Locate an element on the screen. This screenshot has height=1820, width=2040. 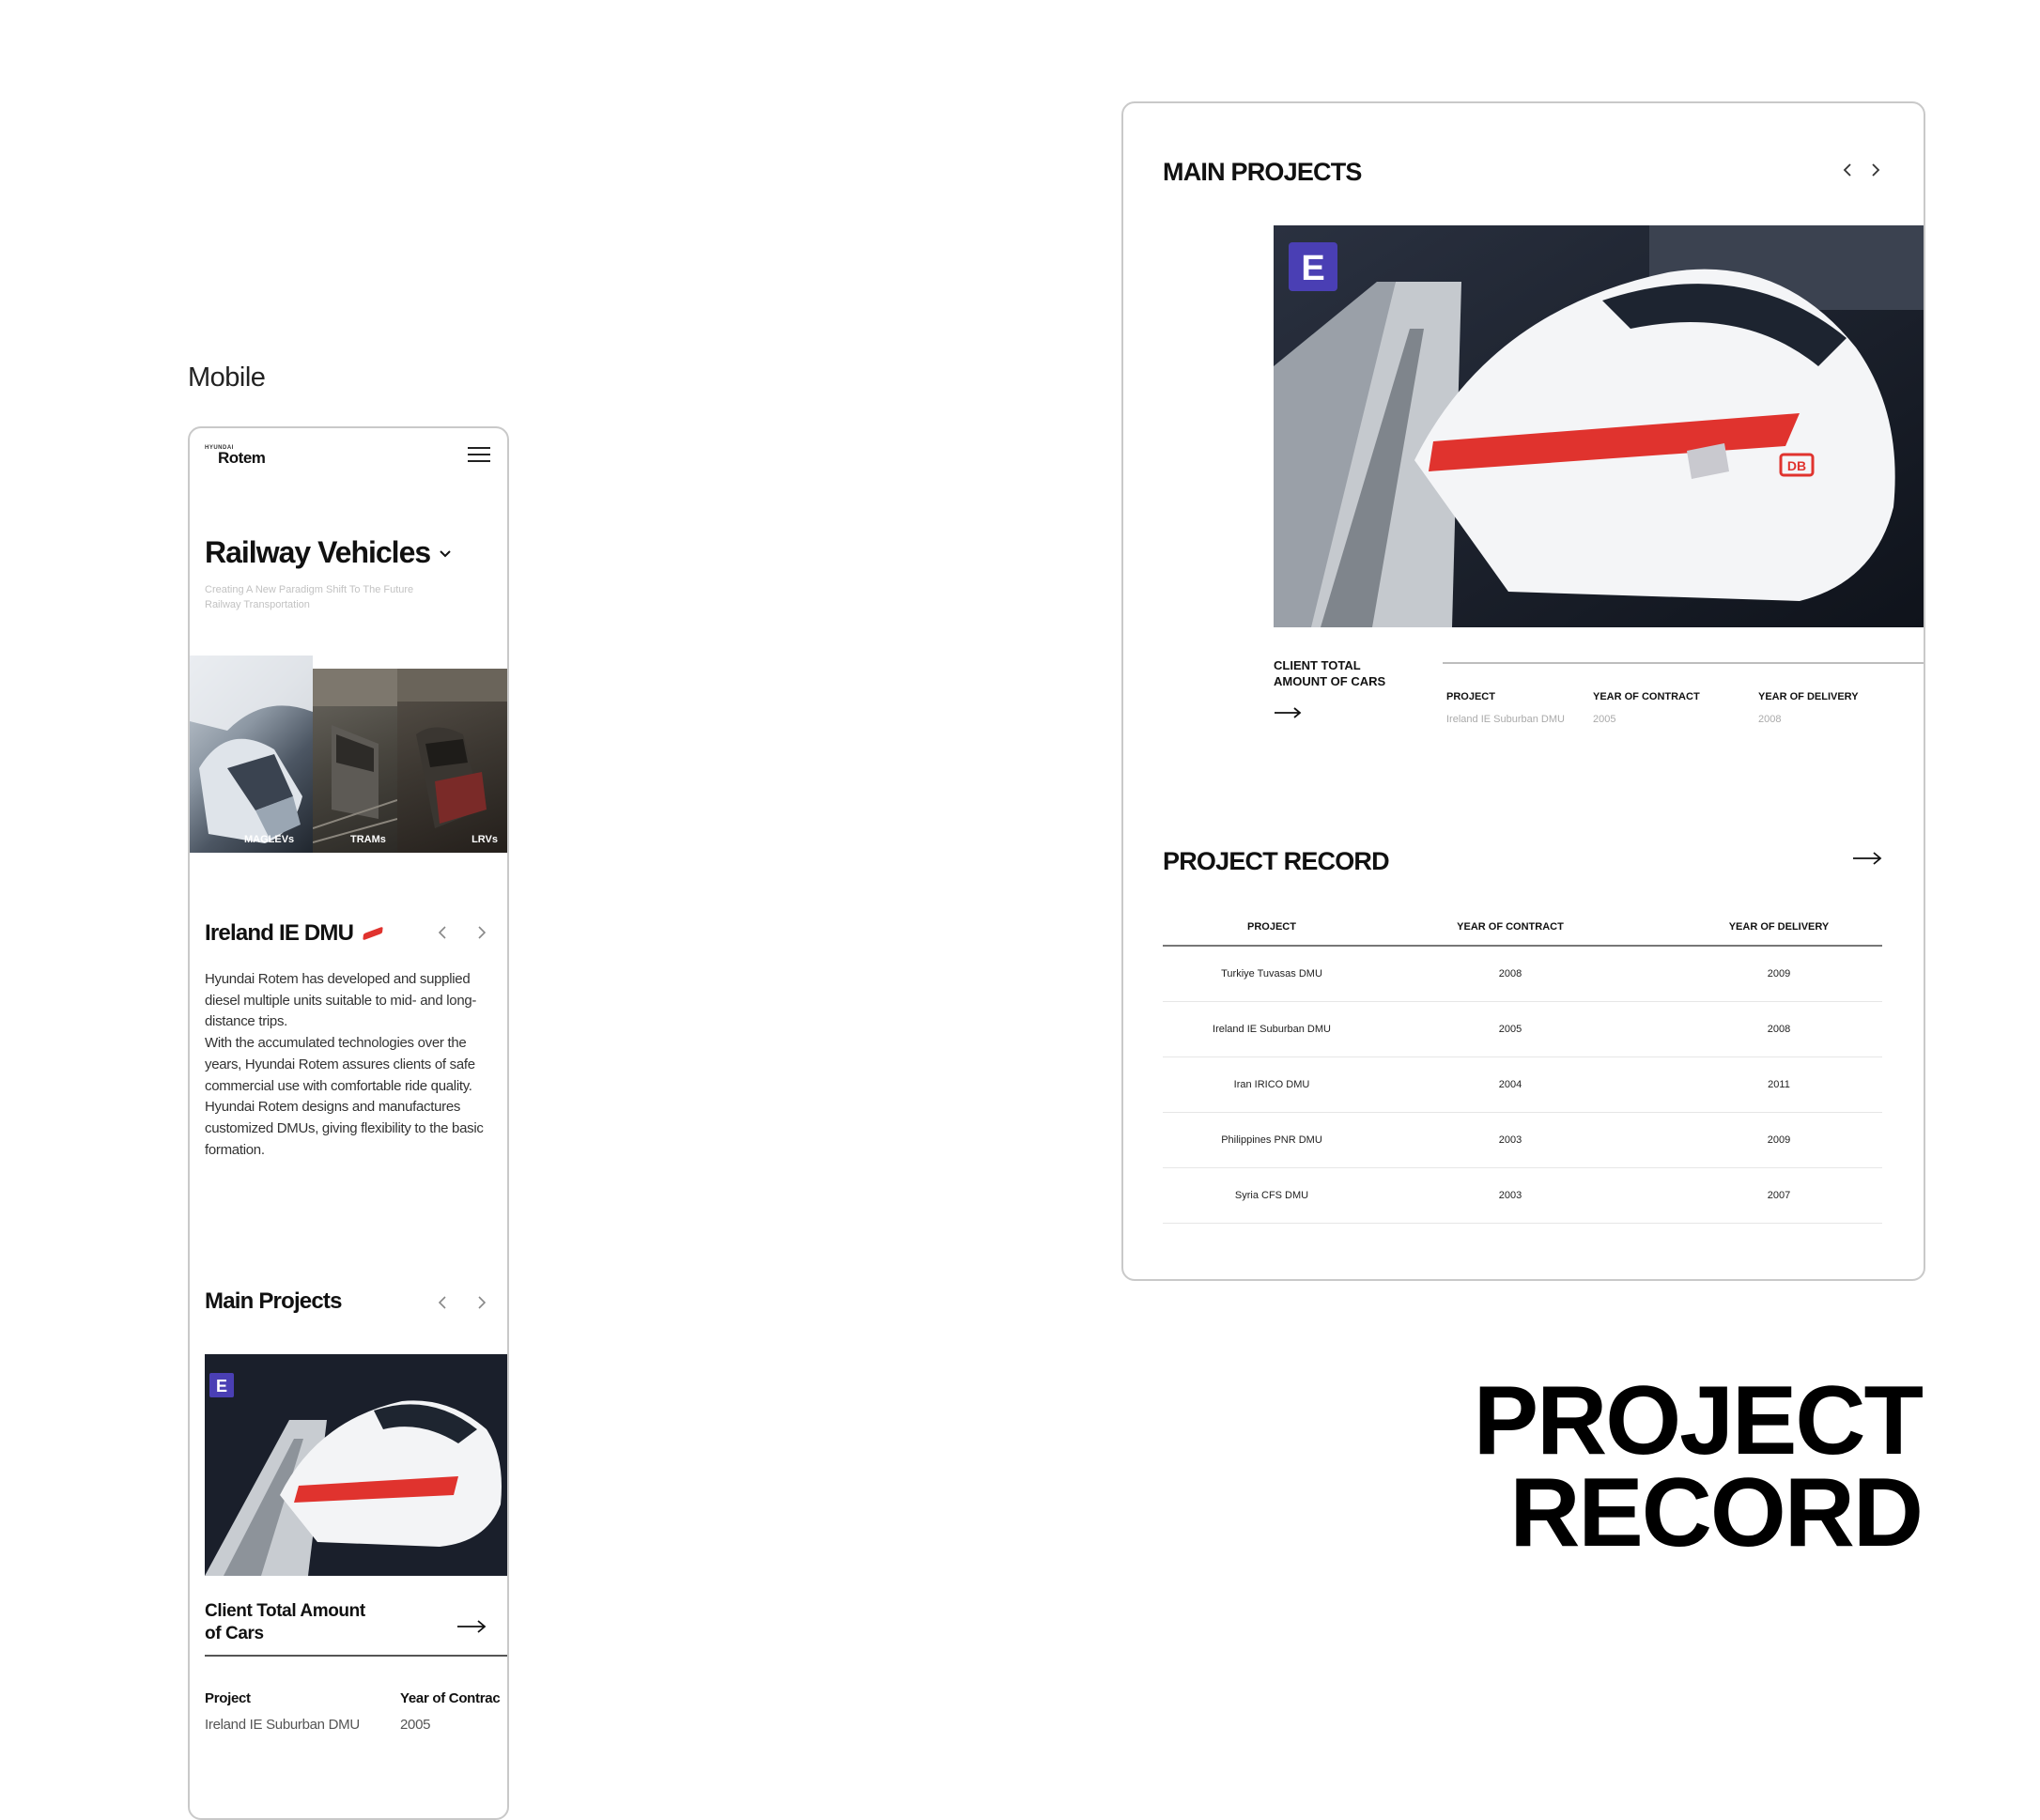
category-lrv: LRVs is located at coordinates (452, 761).